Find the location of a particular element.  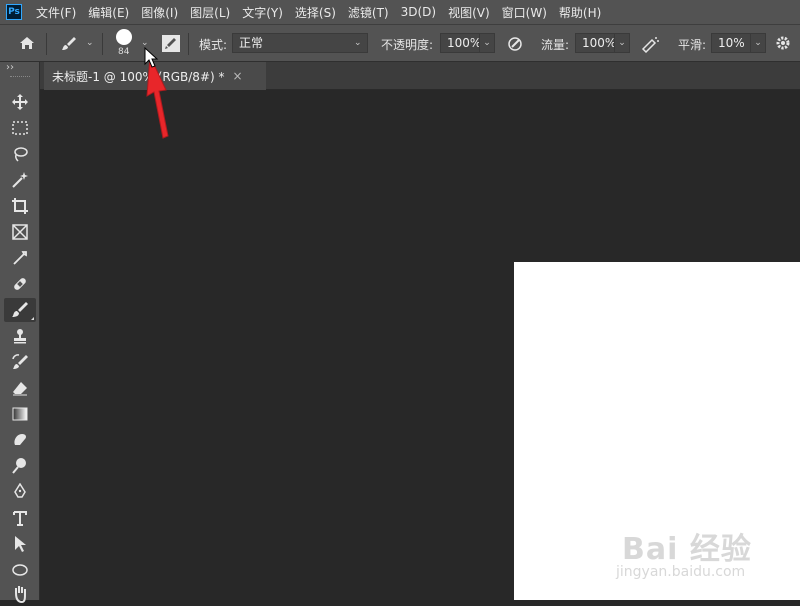

bandage-icon is located at coordinates (20, 284).